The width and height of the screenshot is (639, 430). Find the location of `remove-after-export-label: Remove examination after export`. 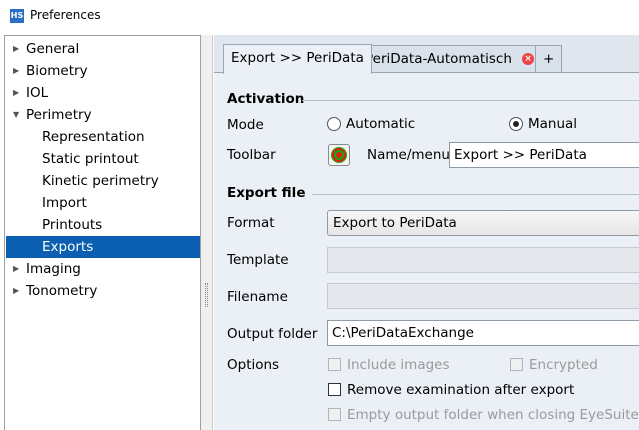

remove-after-export-label: Remove examination after export is located at coordinates (460, 390).